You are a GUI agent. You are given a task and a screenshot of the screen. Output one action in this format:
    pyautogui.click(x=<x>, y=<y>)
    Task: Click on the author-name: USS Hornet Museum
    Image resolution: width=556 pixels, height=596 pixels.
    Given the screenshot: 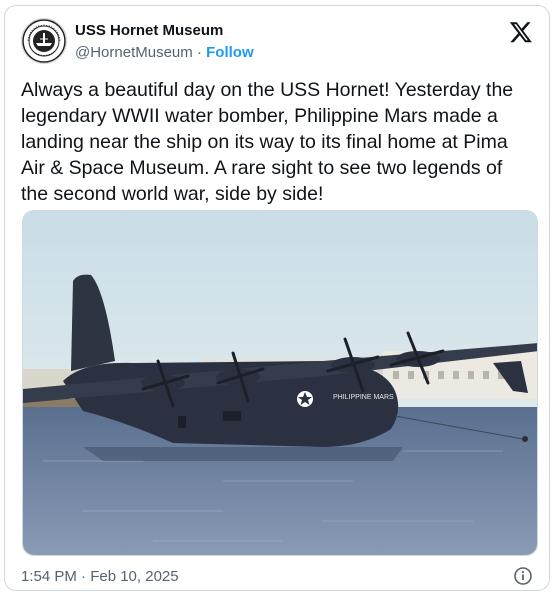 What is the action you would take?
    pyautogui.click(x=149, y=30)
    